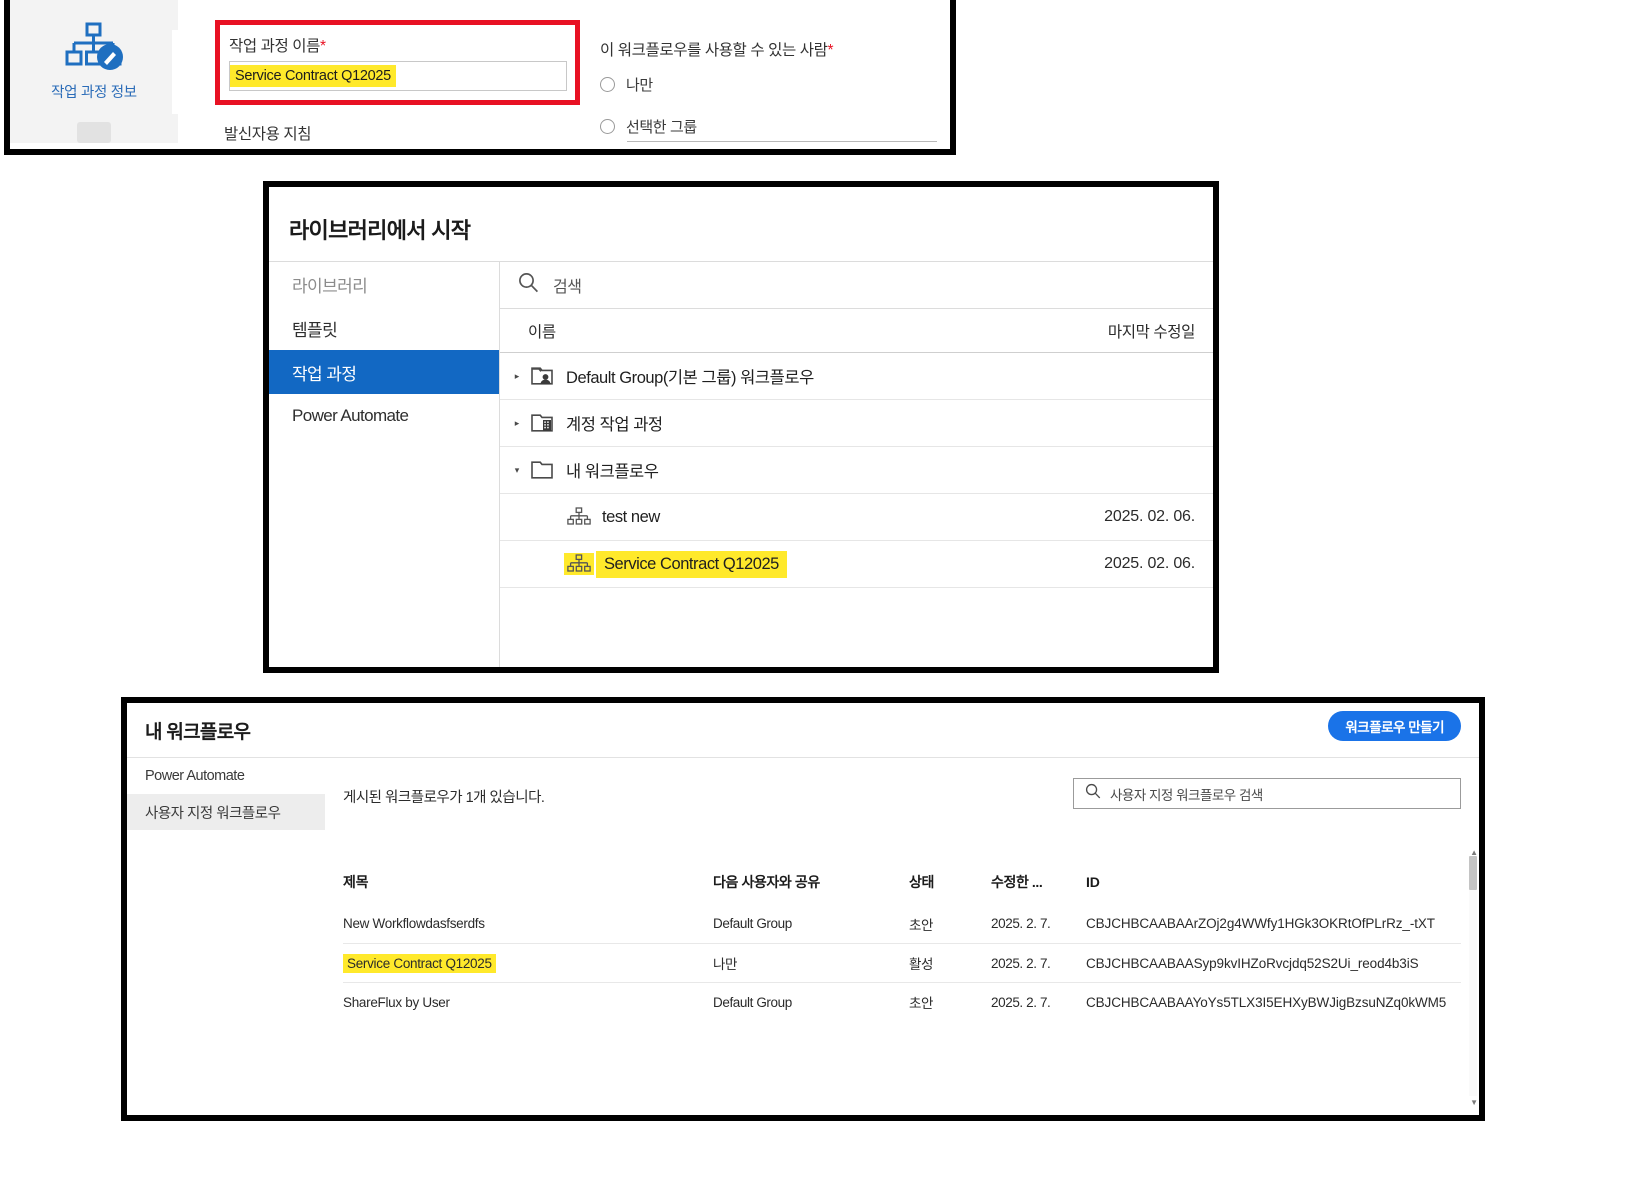 This screenshot has height=1189, width=1641. Describe the element at coordinates (226, 936) in the screenshot. I see `workflows-sidebar: Power Automate 사용자 지정 워크플로우` at that location.